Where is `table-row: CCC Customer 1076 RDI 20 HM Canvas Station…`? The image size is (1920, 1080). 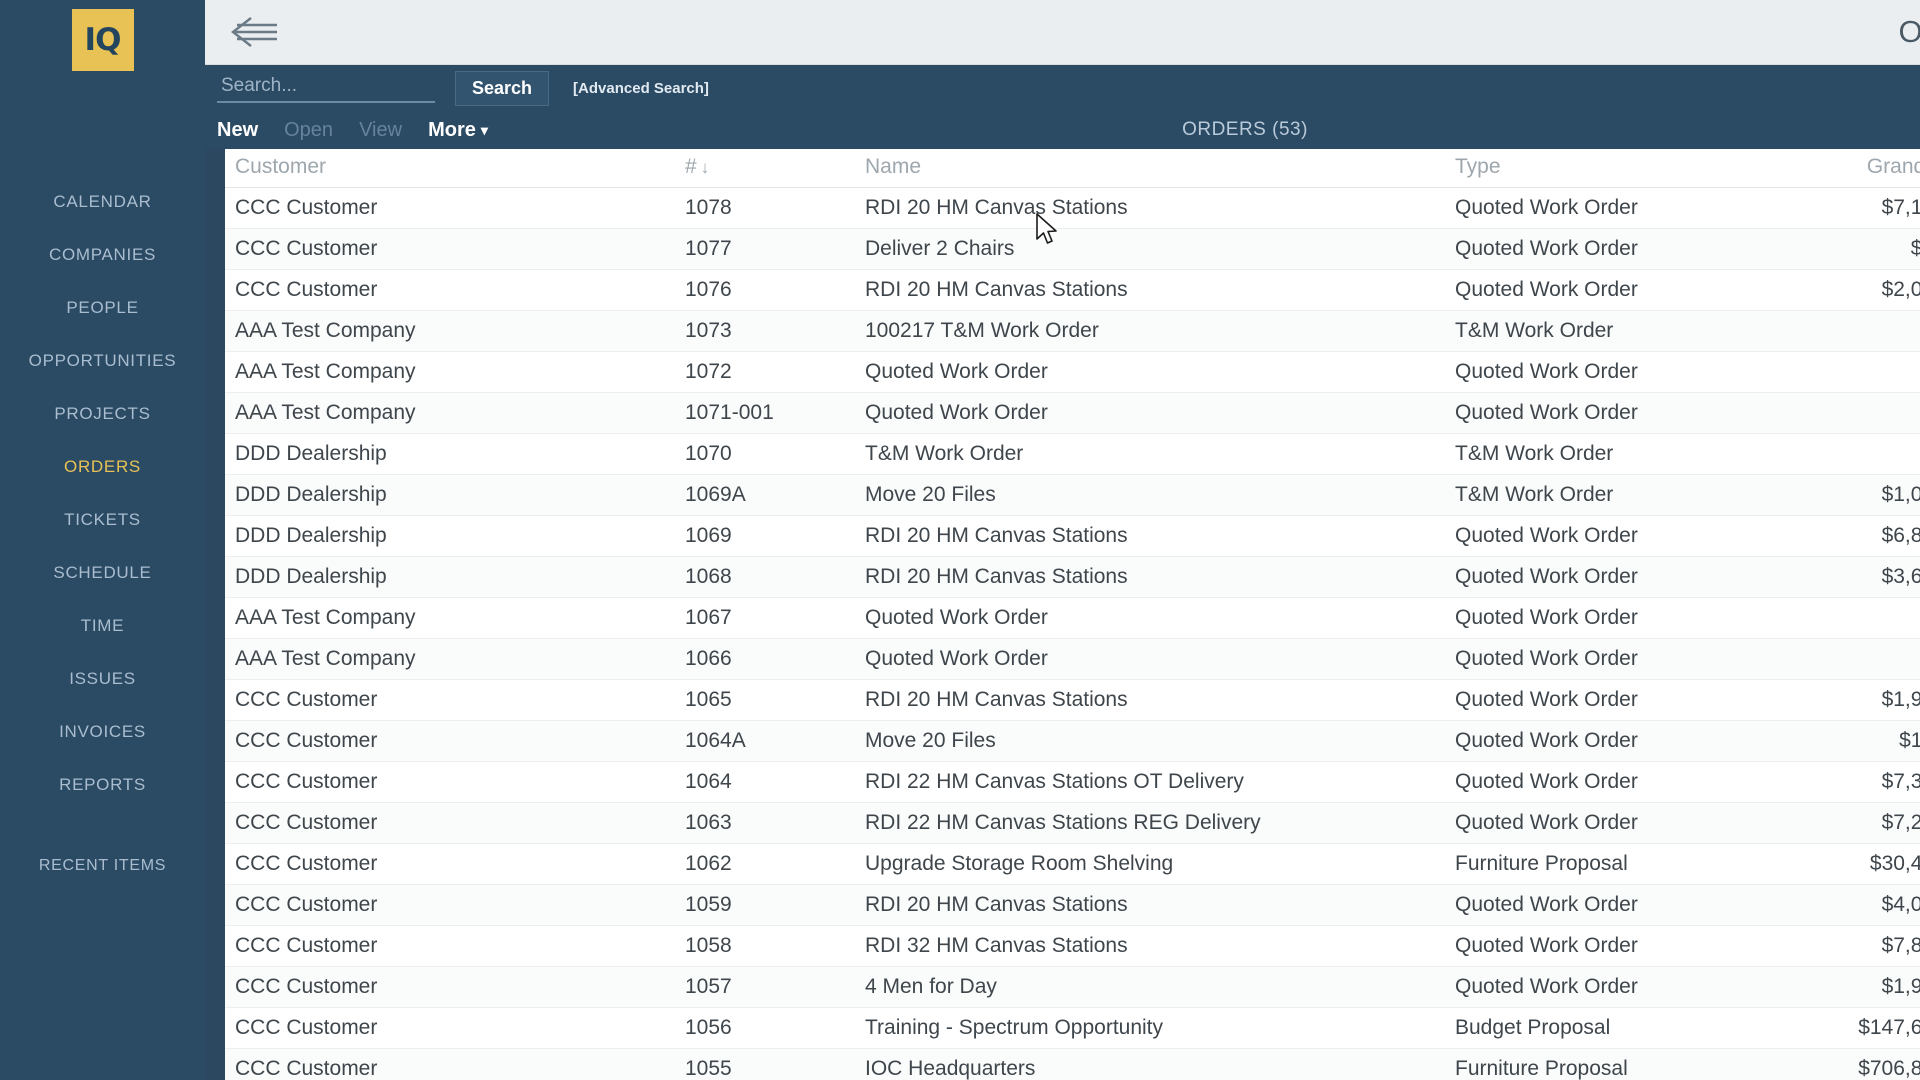 table-row: CCC Customer 1076 RDI 20 HM Canvas Station… is located at coordinates (1072, 290).